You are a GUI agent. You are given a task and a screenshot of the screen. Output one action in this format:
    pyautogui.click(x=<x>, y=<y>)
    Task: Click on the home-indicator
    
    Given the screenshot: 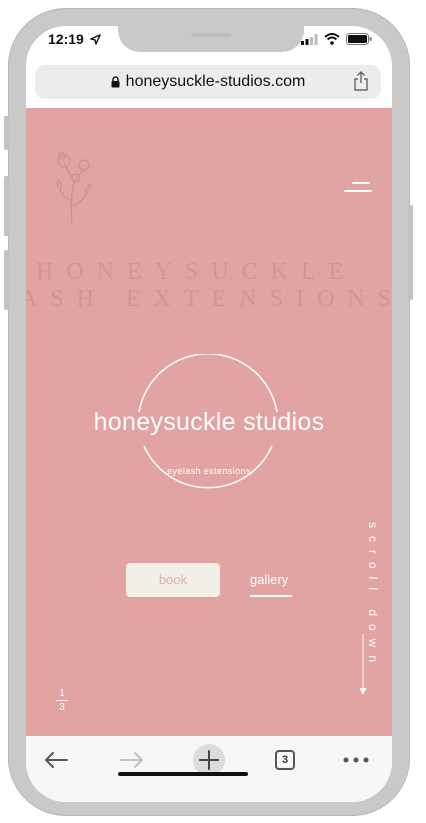 What is the action you would take?
    pyautogui.click(x=183, y=774)
    